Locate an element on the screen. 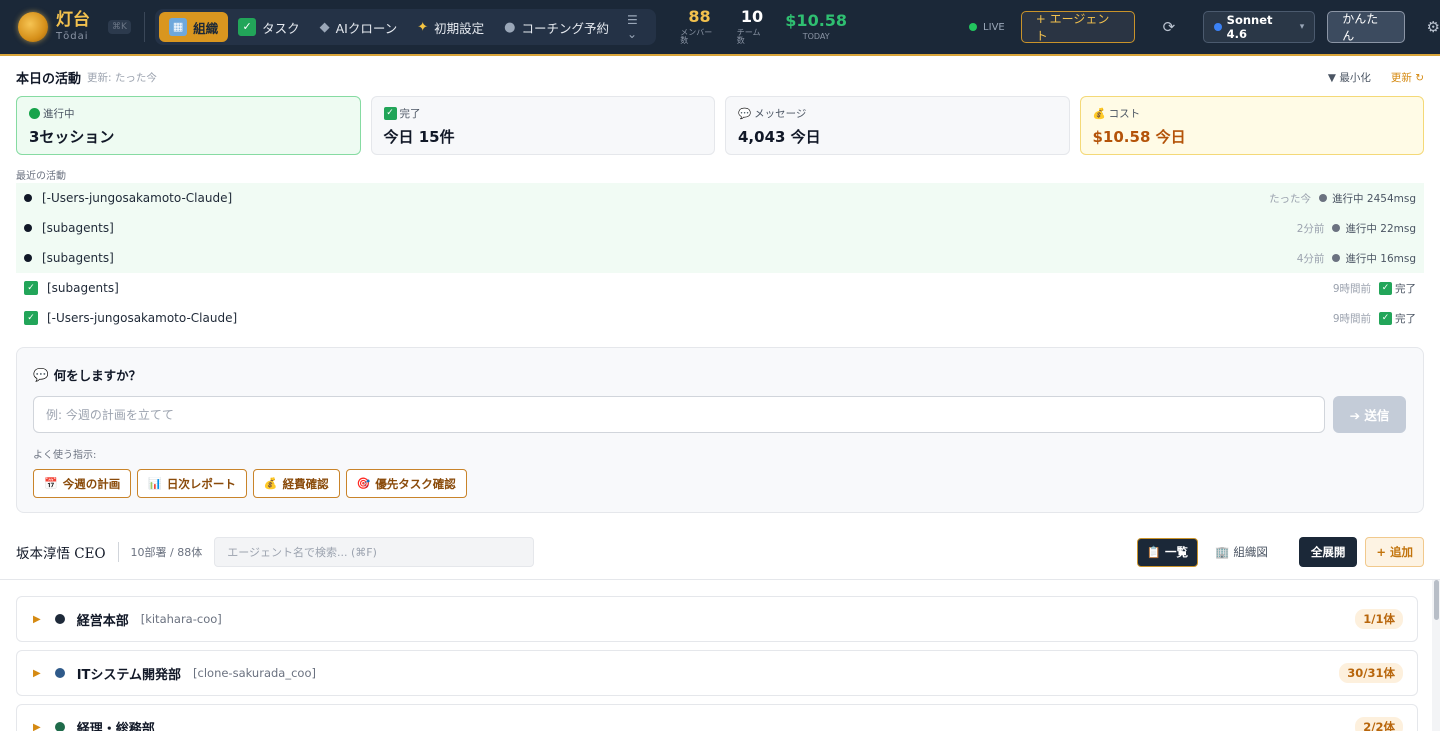  department-row: ▶ 経営本部 [kitahara-coo] 1/1体 is located at coordinates (717, 619).